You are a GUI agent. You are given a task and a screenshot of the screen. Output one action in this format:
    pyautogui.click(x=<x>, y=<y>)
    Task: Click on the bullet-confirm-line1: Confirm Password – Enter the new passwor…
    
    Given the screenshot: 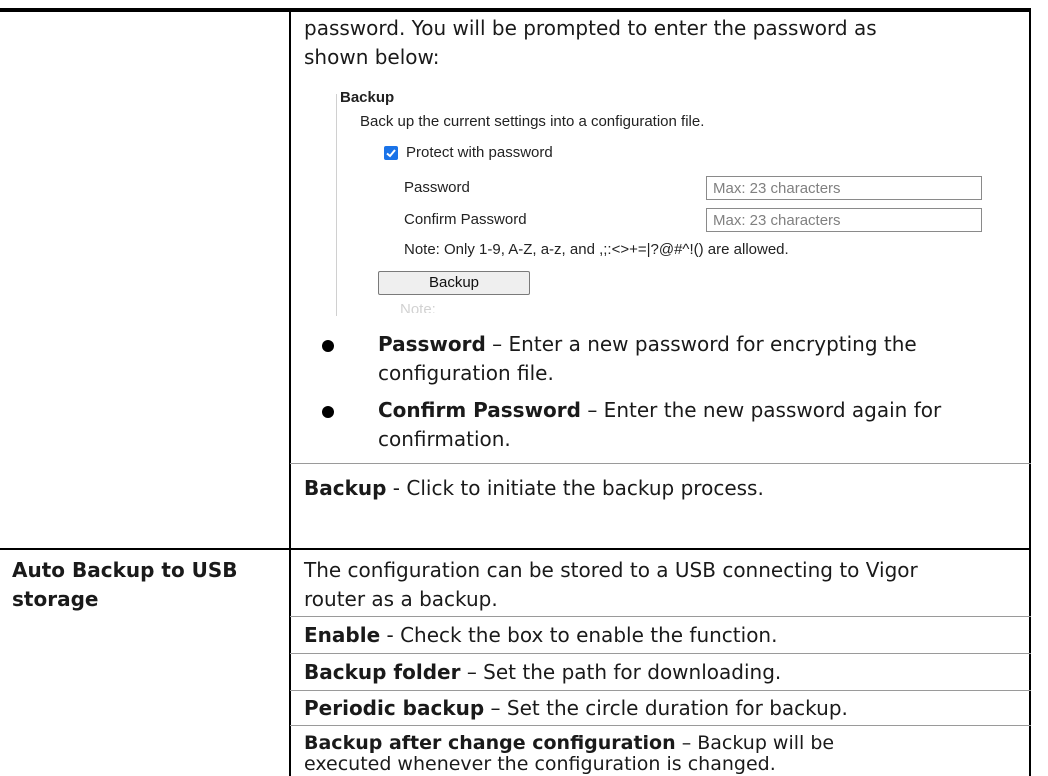 What is the action you would take?
    pyautogui.click(x=659, y=410)
    